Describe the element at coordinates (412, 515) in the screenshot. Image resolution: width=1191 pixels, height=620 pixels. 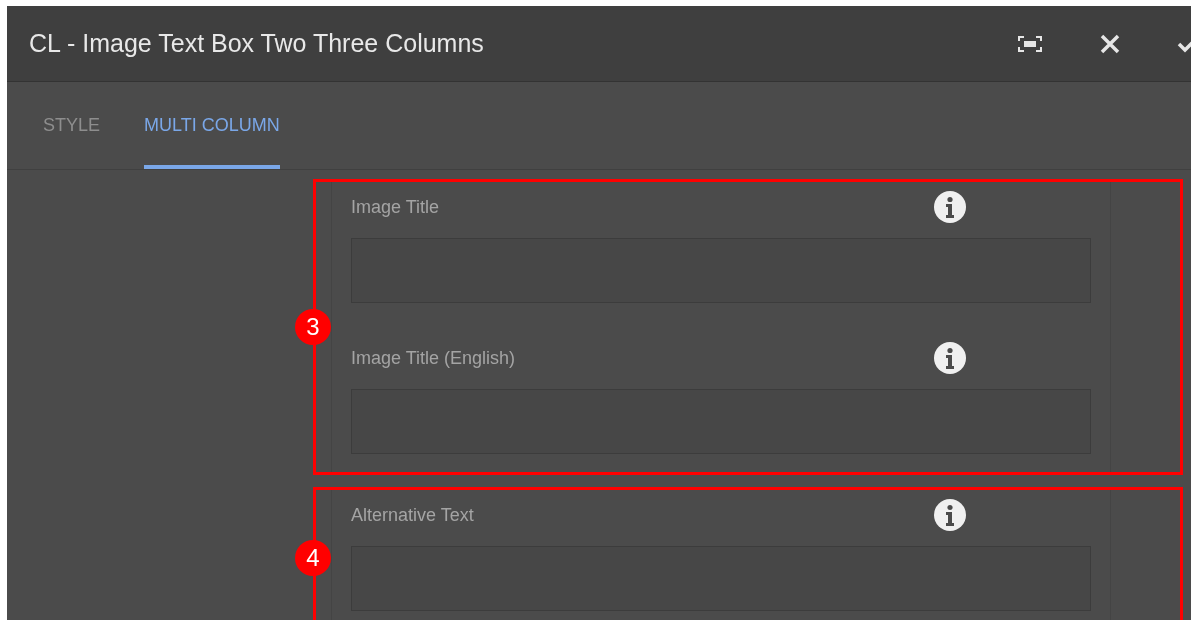
I see `field-label: Alternative Text` at that location.